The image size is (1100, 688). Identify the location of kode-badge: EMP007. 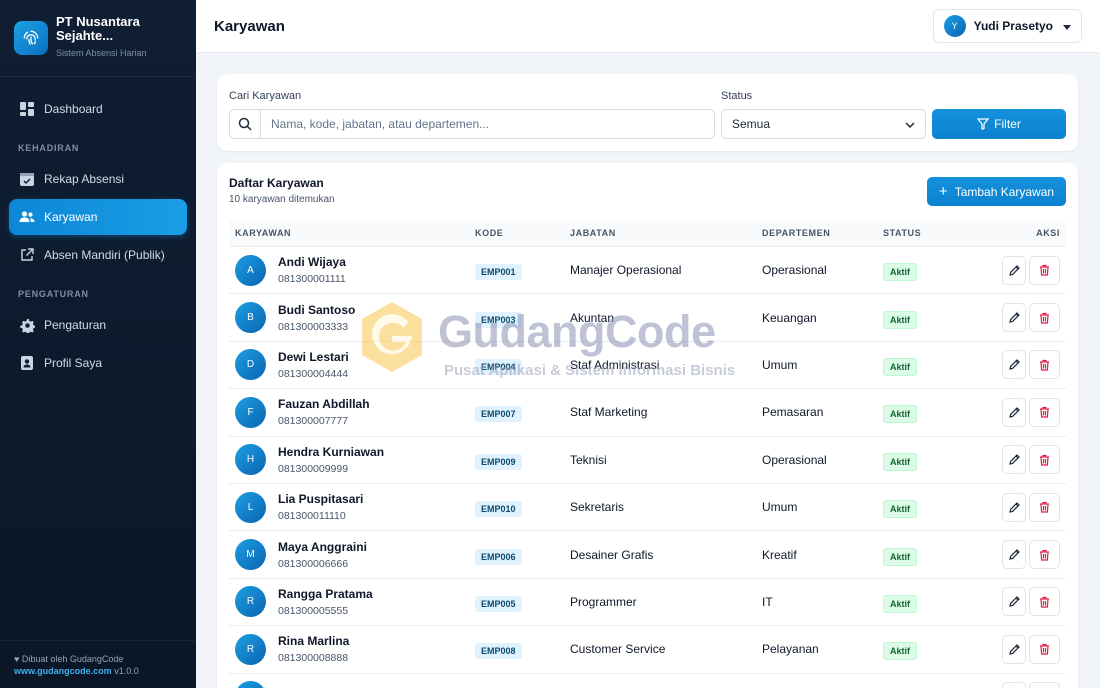
(498, 414).